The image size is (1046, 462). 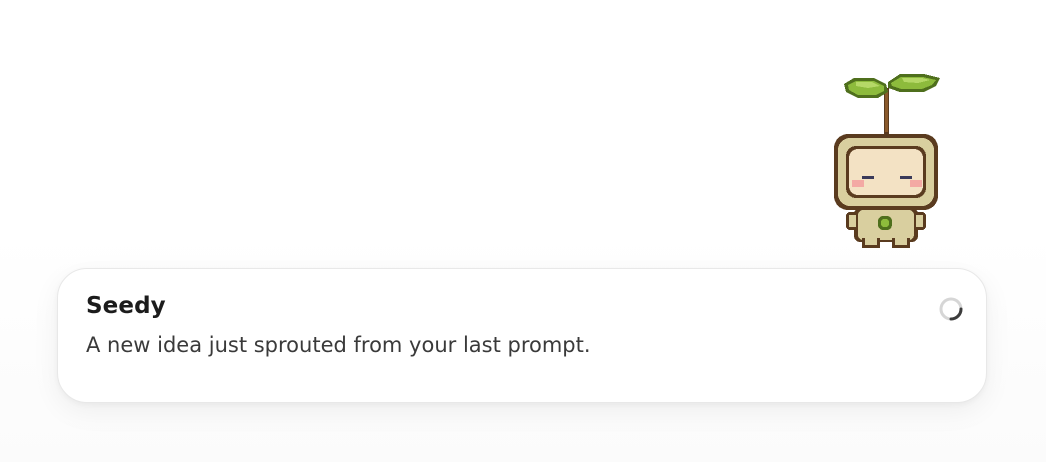 What do you see at coordinates (951, 309) in the screenshot?
I see `loading-spinner-icon` at bounding box center [951, 309].